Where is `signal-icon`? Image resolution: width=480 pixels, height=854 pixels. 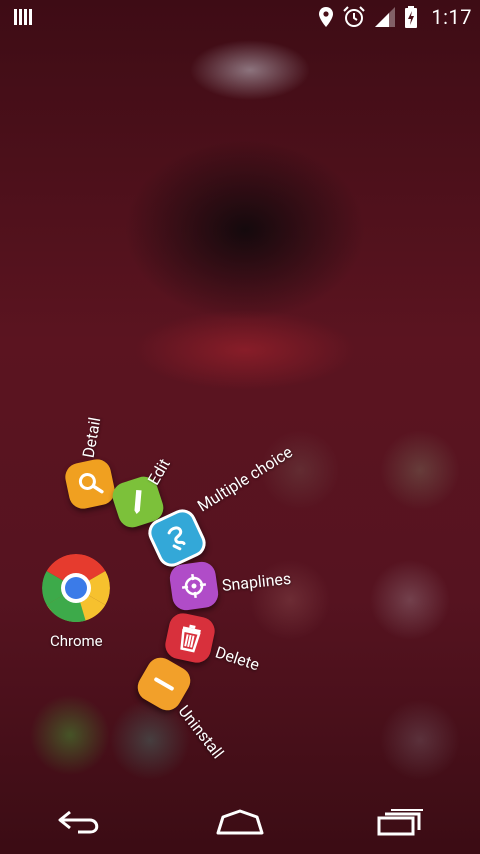
signal-icon is located at coordinates (385, 17).